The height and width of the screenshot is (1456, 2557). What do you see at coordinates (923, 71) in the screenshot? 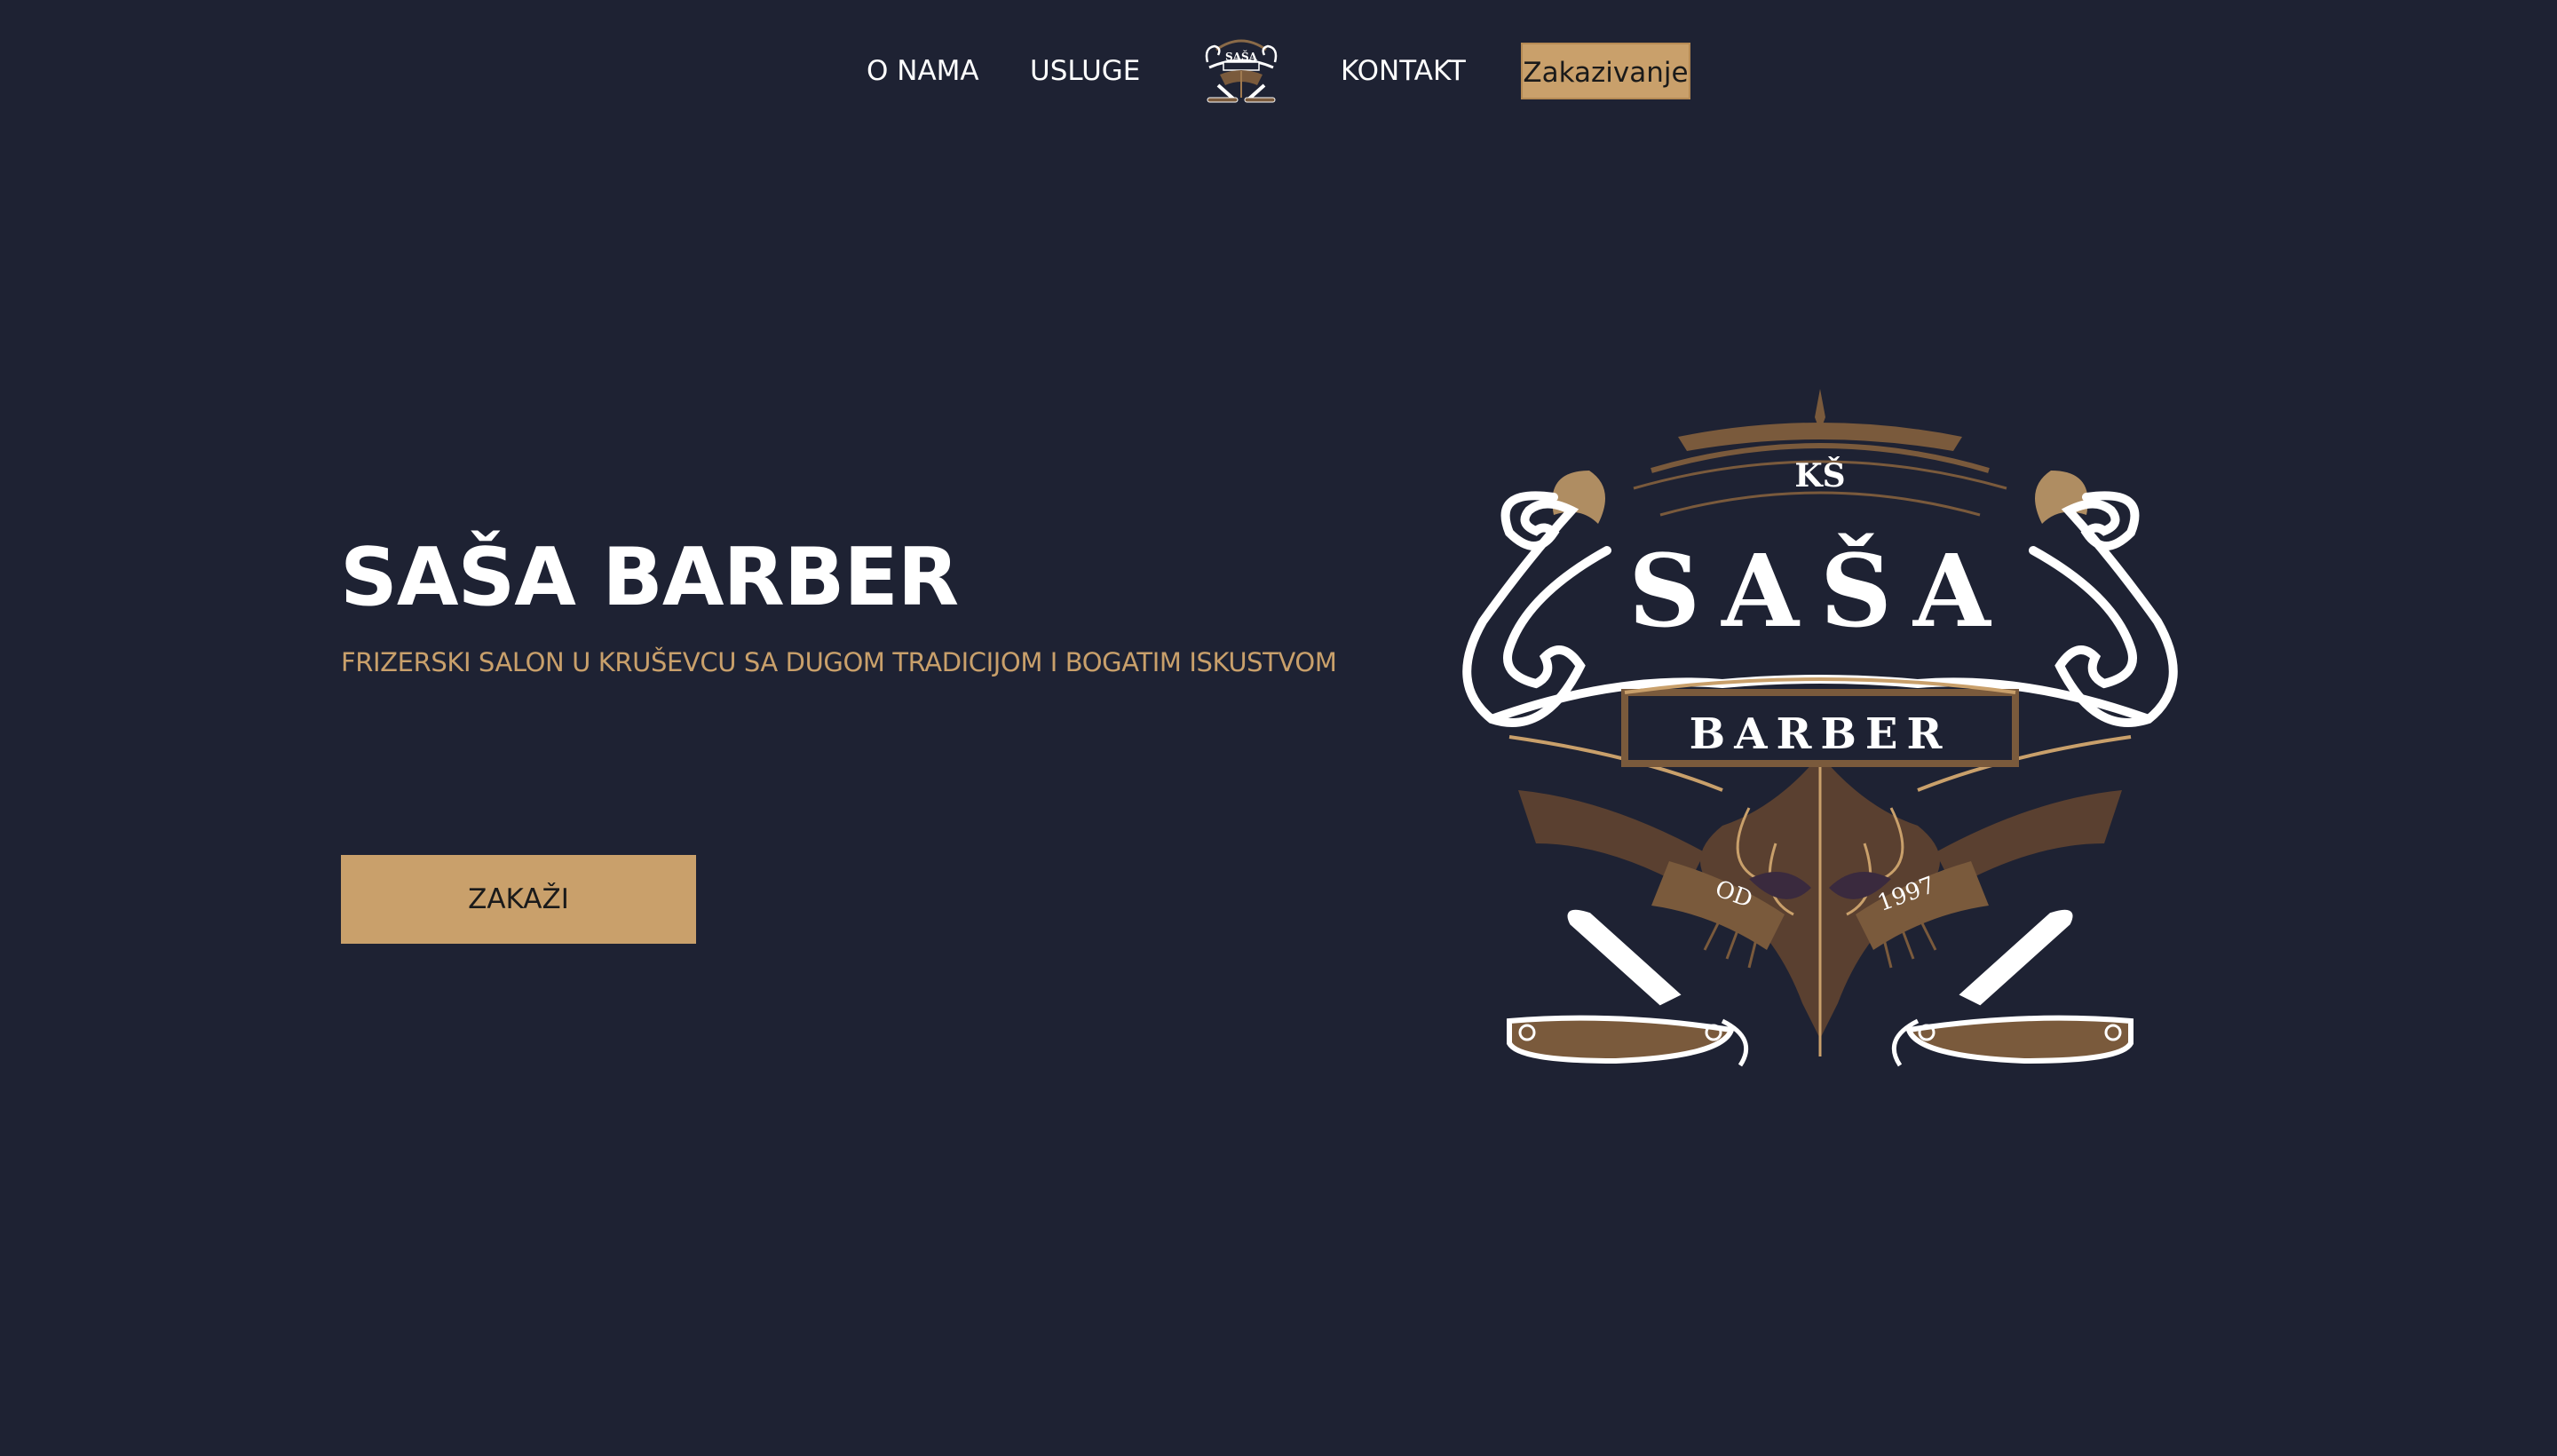
I see `nav-link-o-nama: O NAMA` at bounding box center [923, 71].